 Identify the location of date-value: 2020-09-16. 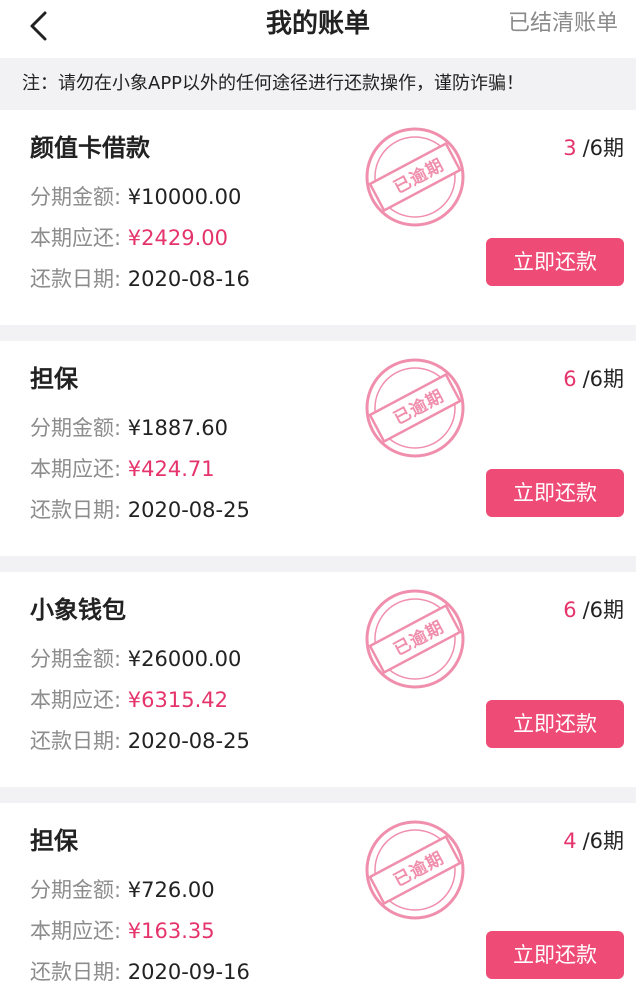
(188, 972).